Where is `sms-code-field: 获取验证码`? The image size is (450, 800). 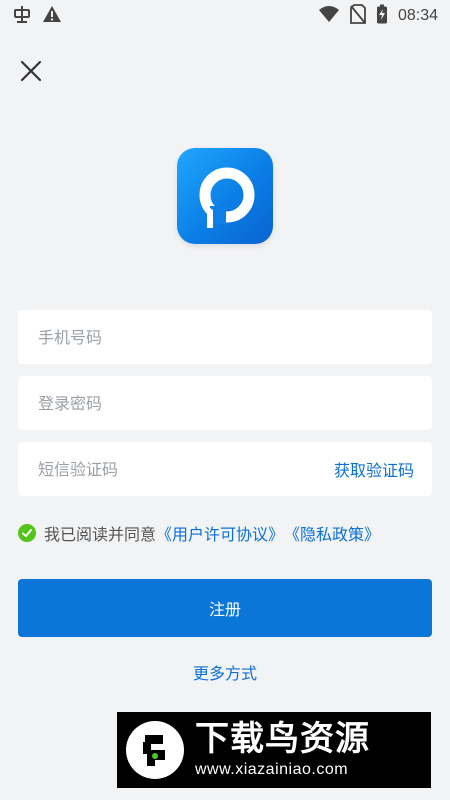 sms-code-field: 获取验证码 is located at coordinates (225, 469).